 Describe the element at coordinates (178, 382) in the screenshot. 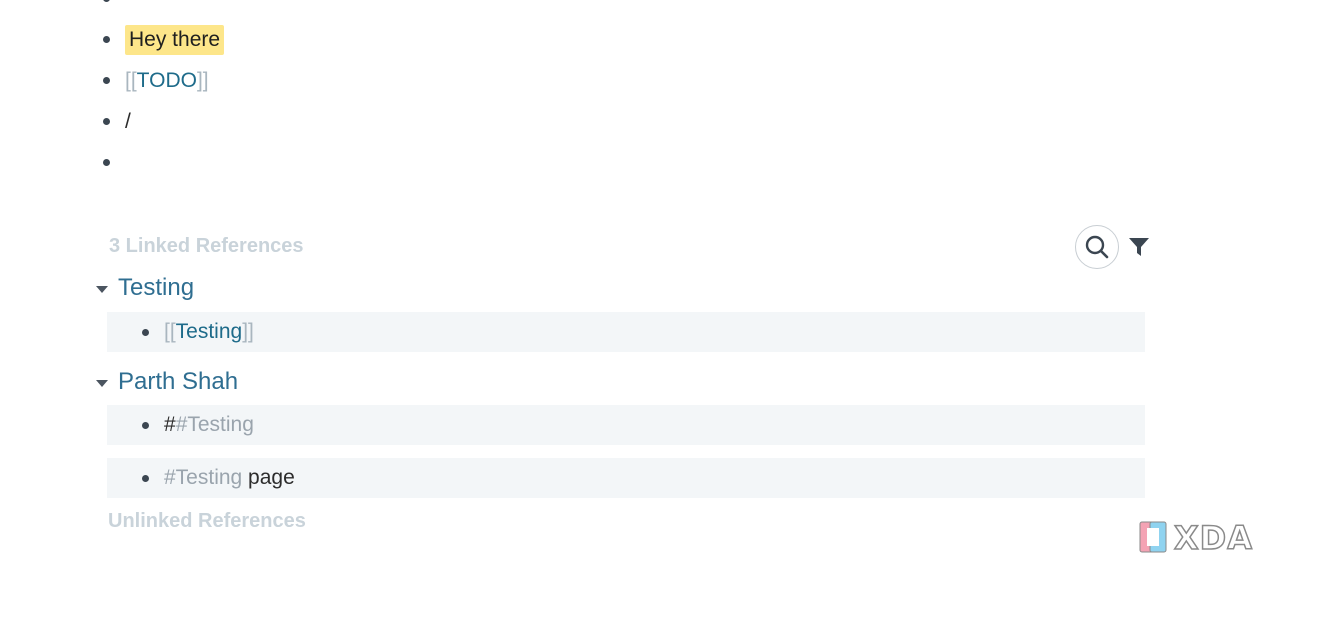

I see `group-title: Parth Shah` at that location.